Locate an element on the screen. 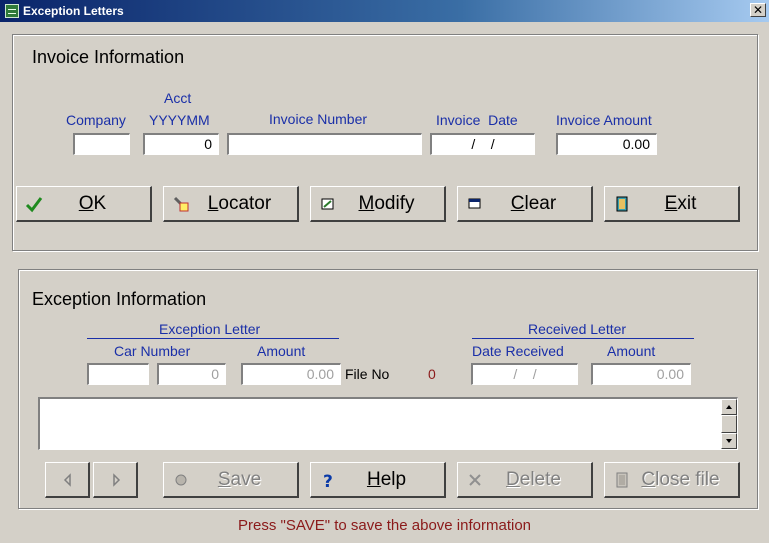 Image resolution: width=769 pixels, height=543 pixels. file-no-value: 0 is located at coordinates (432, 374).